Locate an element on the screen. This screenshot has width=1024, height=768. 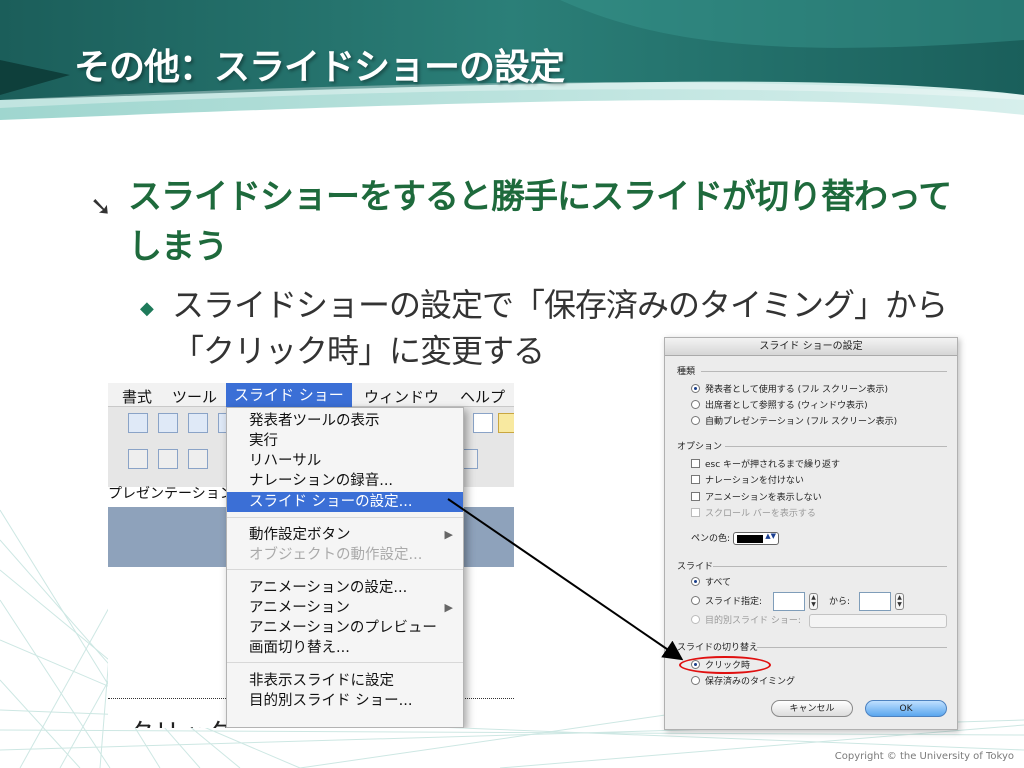
pen-color-picker: ▲▼ is located at coordinates (756, 538).